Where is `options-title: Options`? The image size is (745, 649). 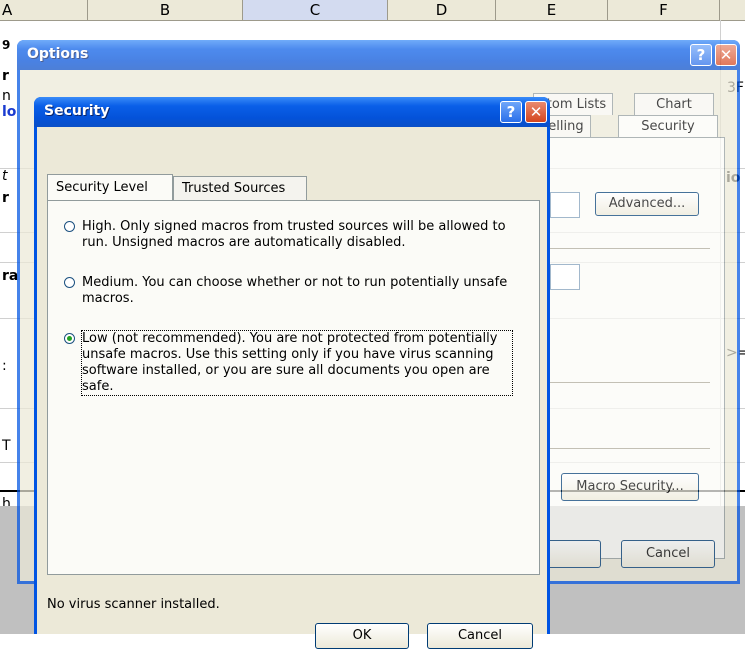
options-title: Options is located at coordinates (58, 54).